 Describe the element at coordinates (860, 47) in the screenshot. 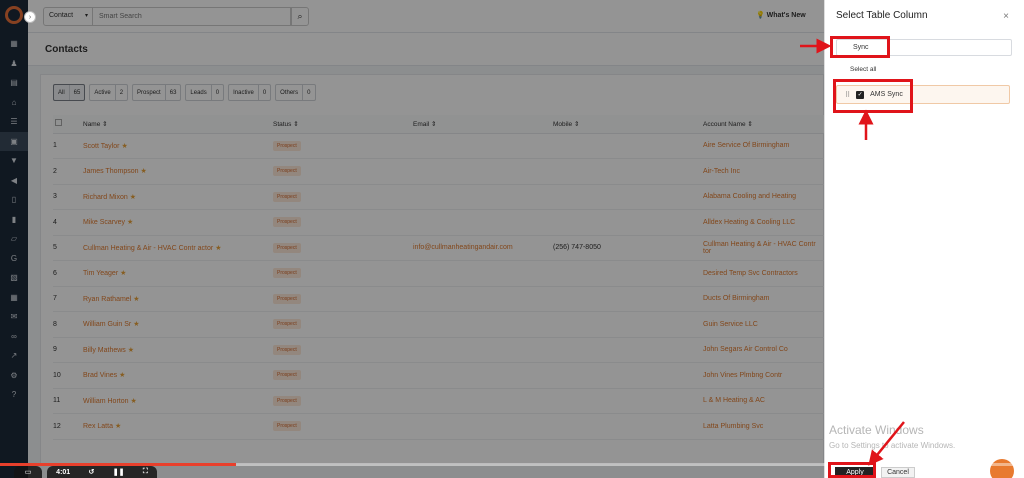

I see `annotation-box-search` at that location.